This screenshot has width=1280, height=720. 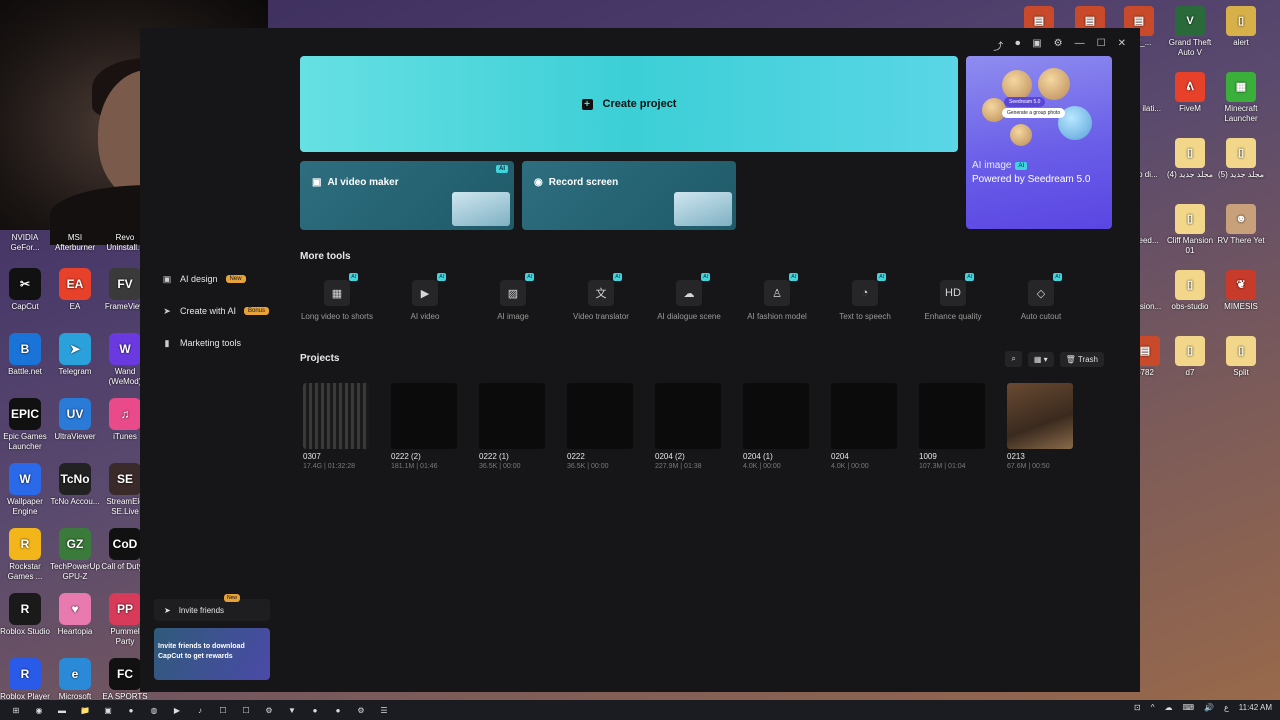 What do you see at coordinates (292, 710) in the screenshot?
I see `taskbar-app-icon: ▼` at bounding box center [292, 710].